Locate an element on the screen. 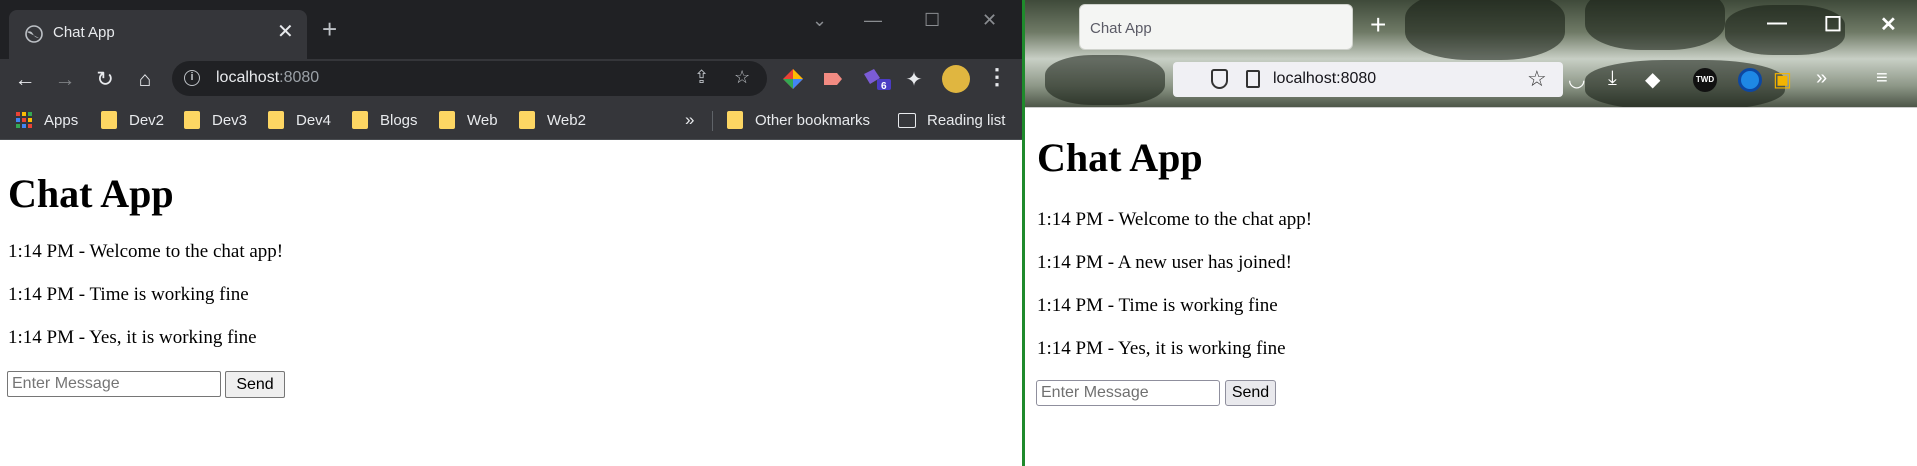 This screenshot has width=1917, height=466. chrome-tab-title: Chat App is located at coordinates (84, 32).